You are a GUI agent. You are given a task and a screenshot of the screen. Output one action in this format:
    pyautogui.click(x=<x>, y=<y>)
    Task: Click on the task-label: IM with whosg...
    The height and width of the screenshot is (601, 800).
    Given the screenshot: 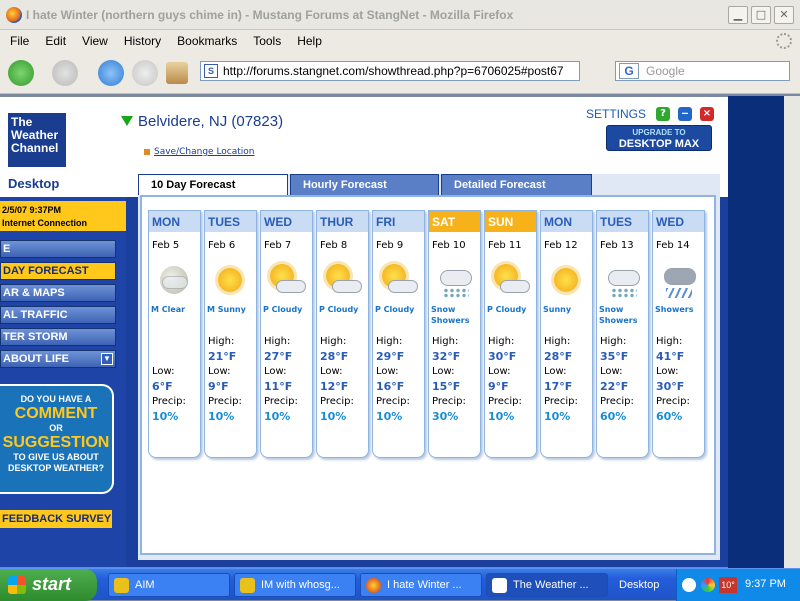 What is the action you would take?
    pyautogui.click(x=300, y=585)
    